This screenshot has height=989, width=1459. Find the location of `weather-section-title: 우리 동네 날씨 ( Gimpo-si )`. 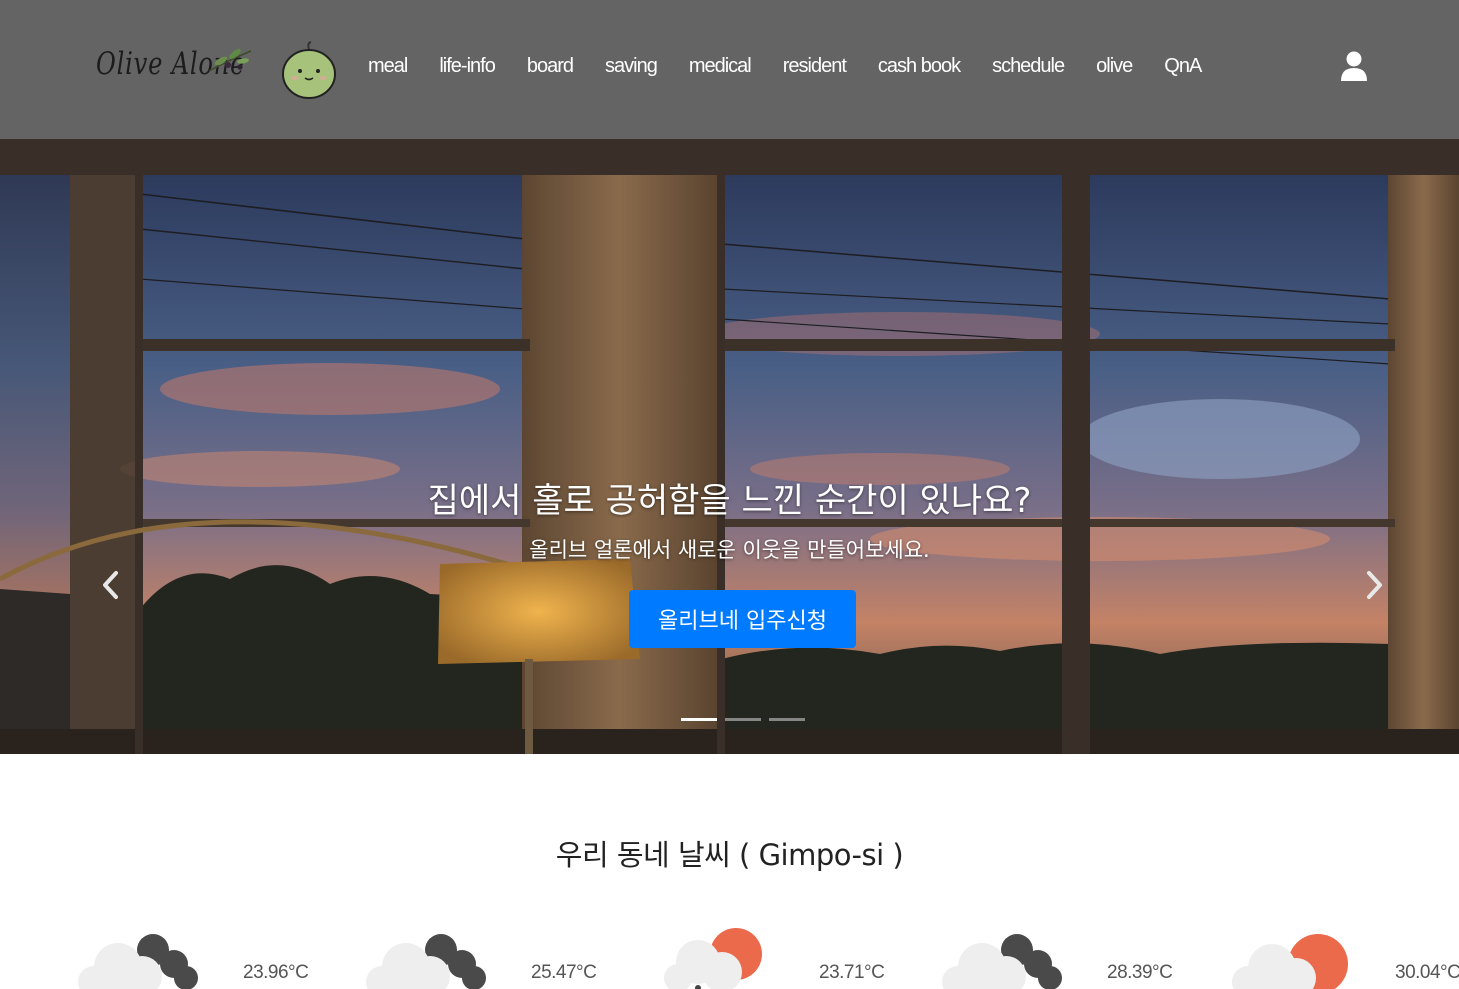

weather-section-title: 우리 동네 날씨 ( Gimpo-si ) is located at coordinates (729, 855).